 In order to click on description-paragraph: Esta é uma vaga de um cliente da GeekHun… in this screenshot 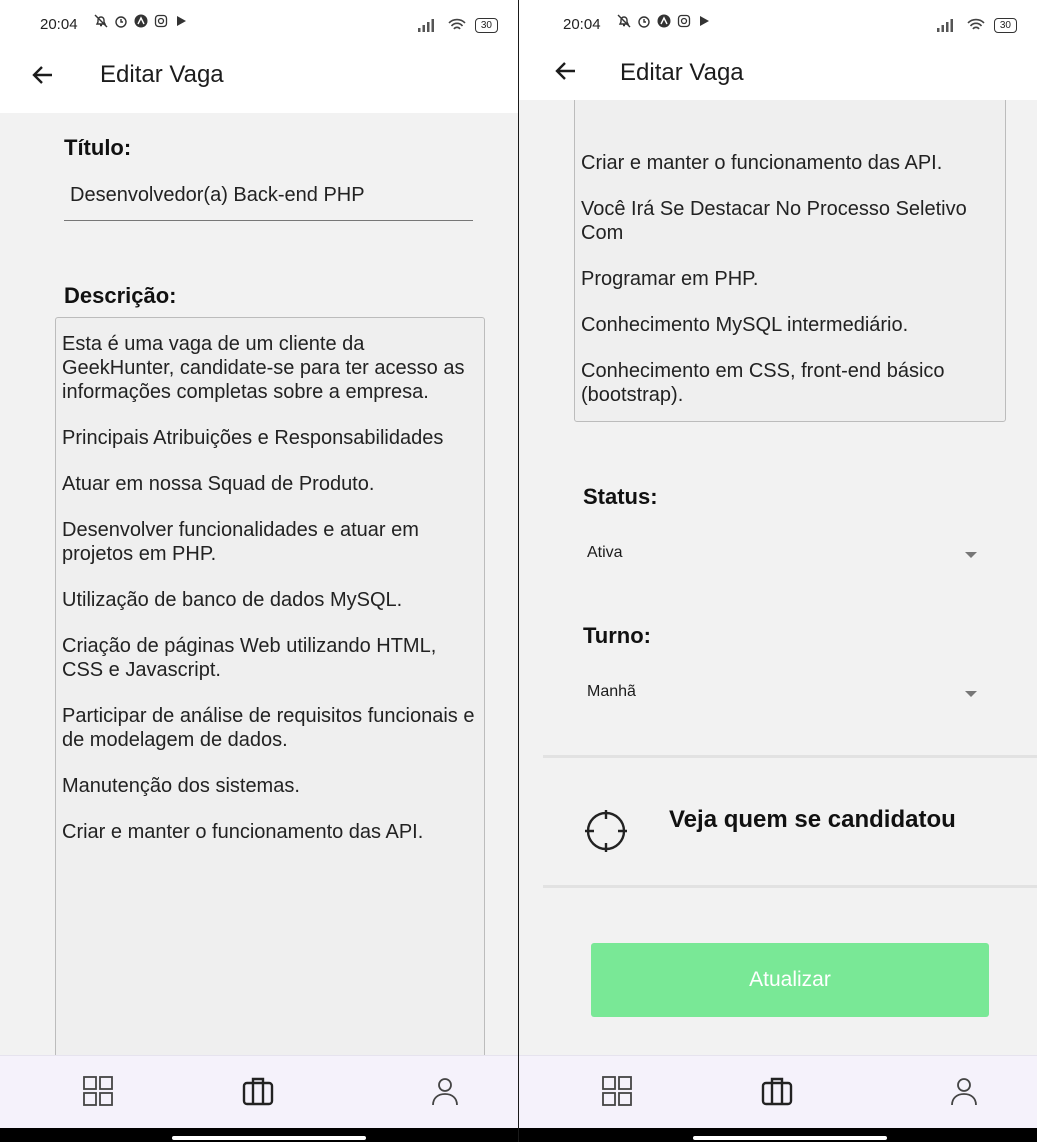, I will do `click(263, 368)`.